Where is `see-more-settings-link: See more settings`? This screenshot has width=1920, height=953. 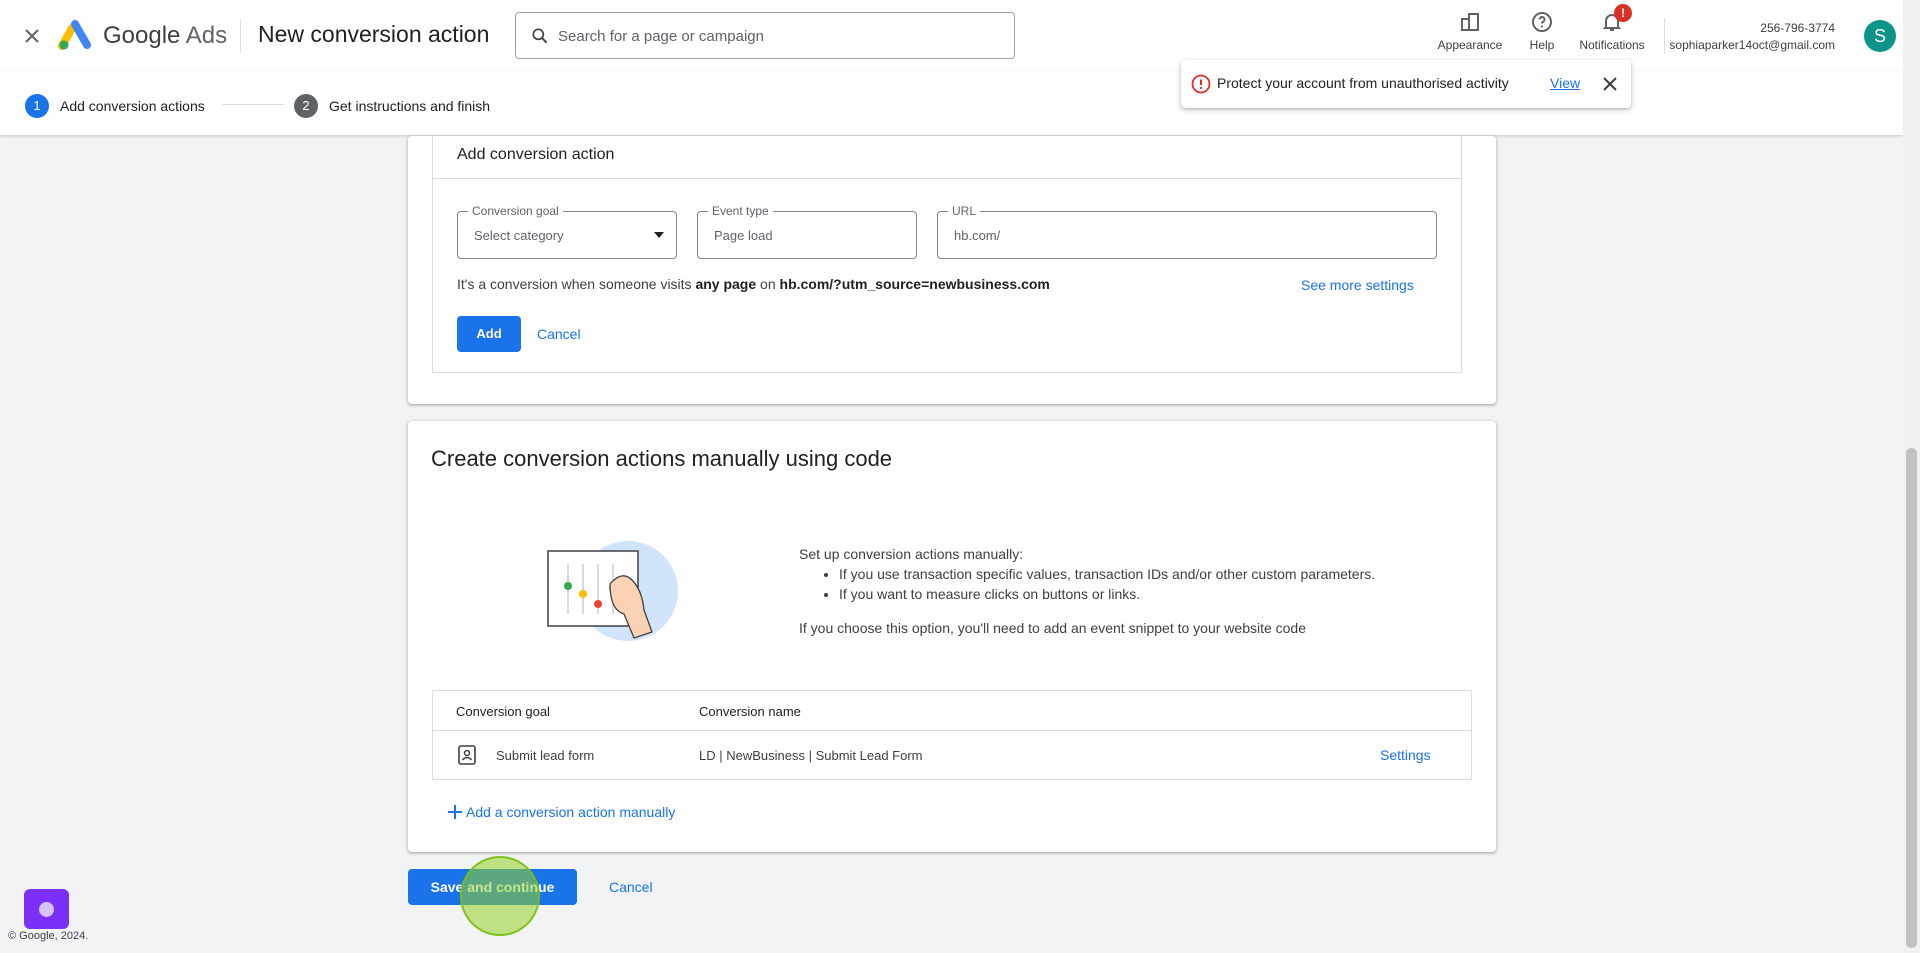 see-more-settings-link: See more settings is located at coordinates (1357, 285).